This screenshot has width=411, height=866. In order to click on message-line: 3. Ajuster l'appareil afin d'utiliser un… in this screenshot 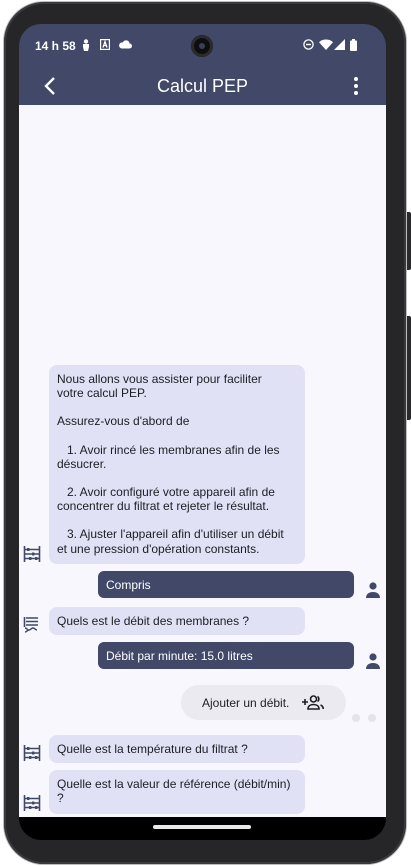, I will do `click(170, 534)`.